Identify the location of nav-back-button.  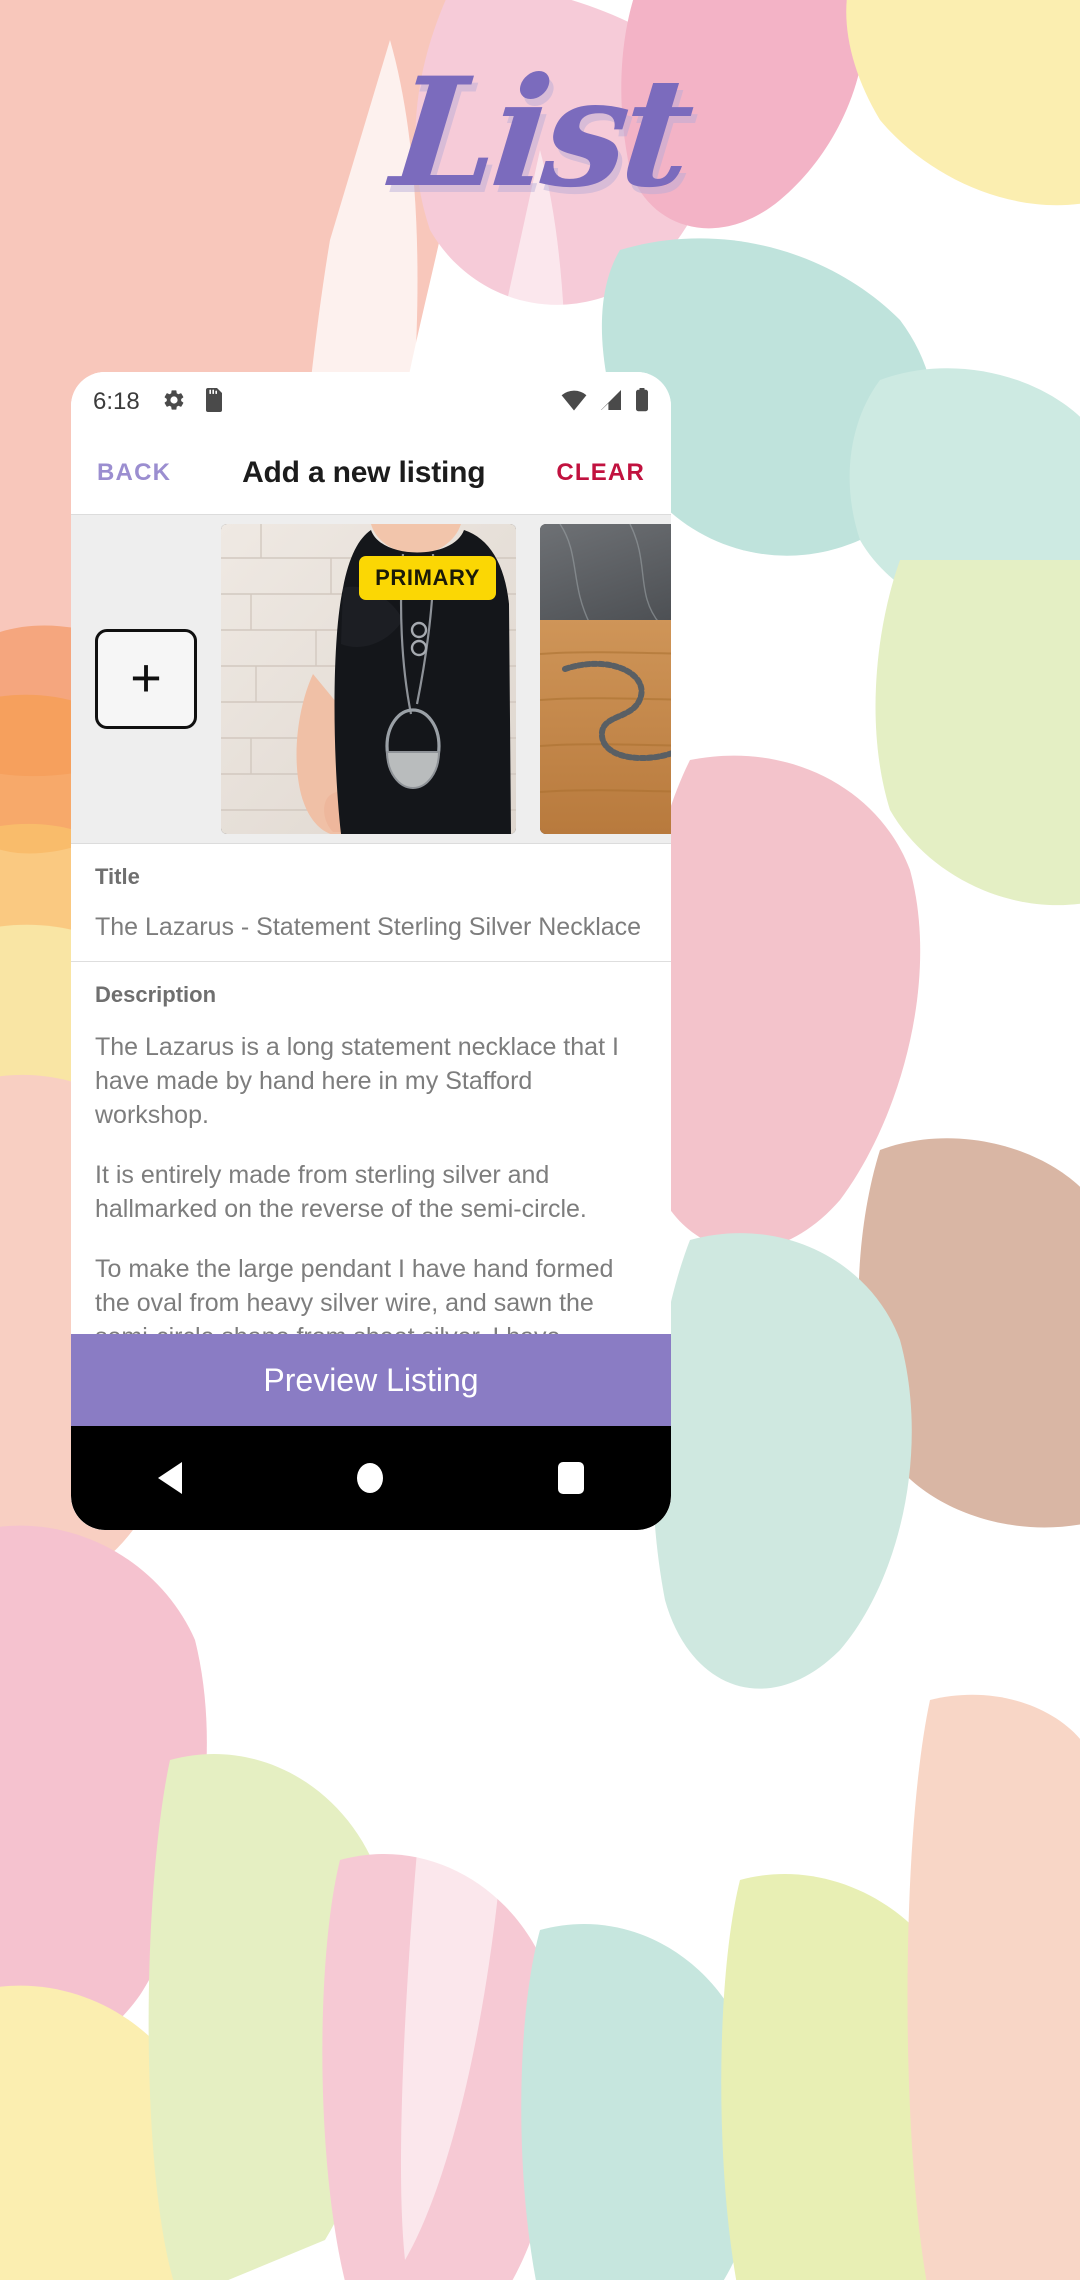
(170, 1478).